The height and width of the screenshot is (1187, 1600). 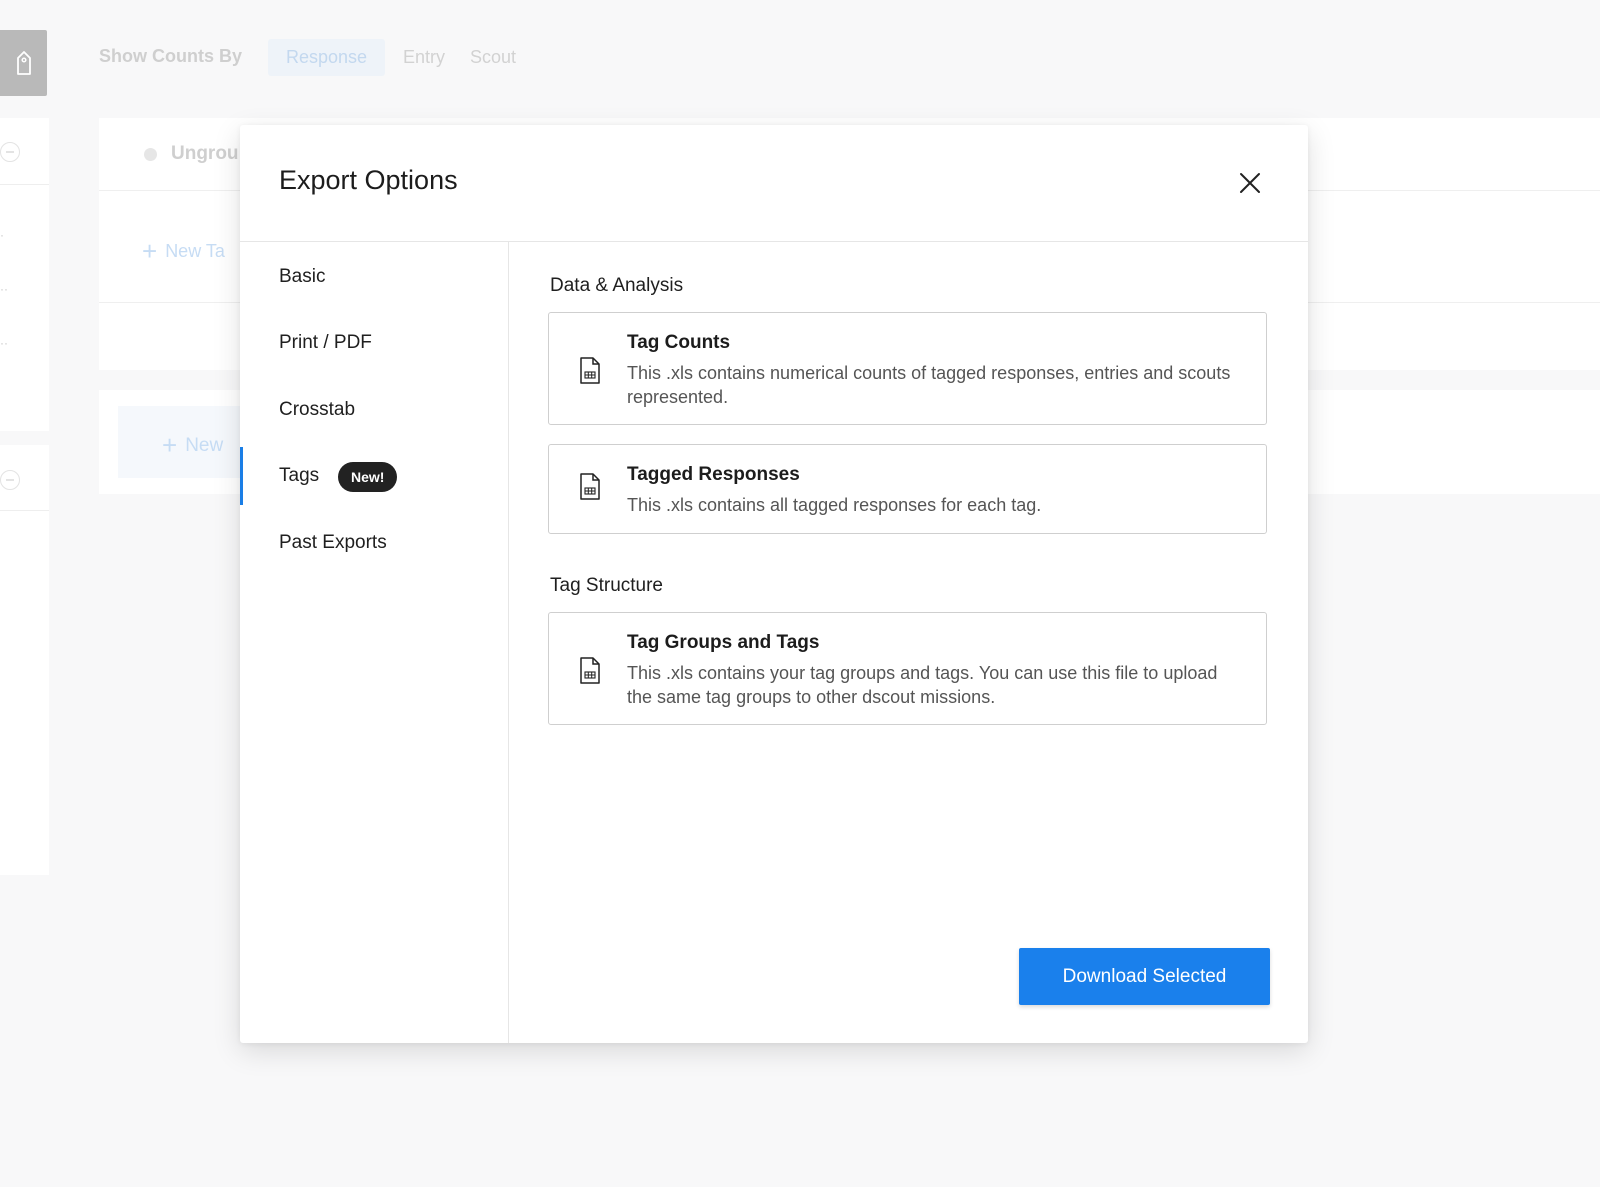 What do you see at coordinates (317, 409) in the screenshot?
I see `nav-item-label: Crosstab` at bounding box center [317, 409].